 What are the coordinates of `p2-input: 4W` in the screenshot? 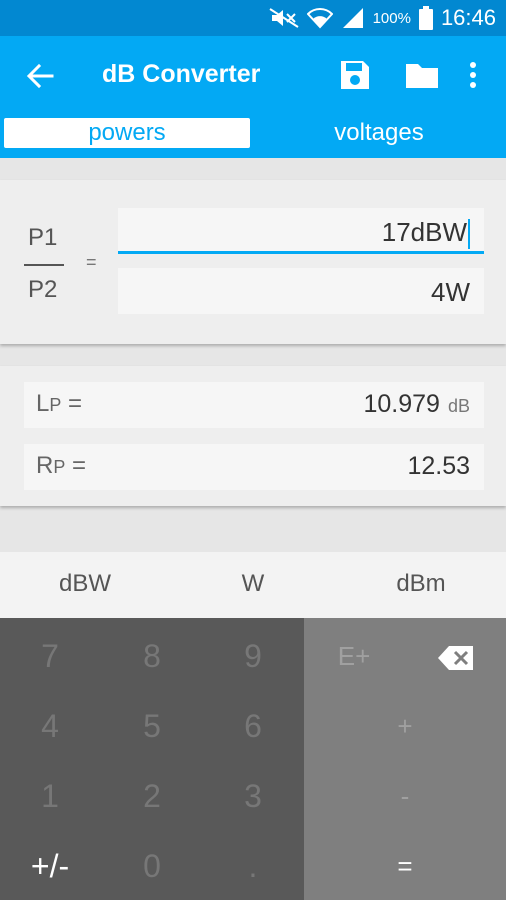 It's located at (301, 291).